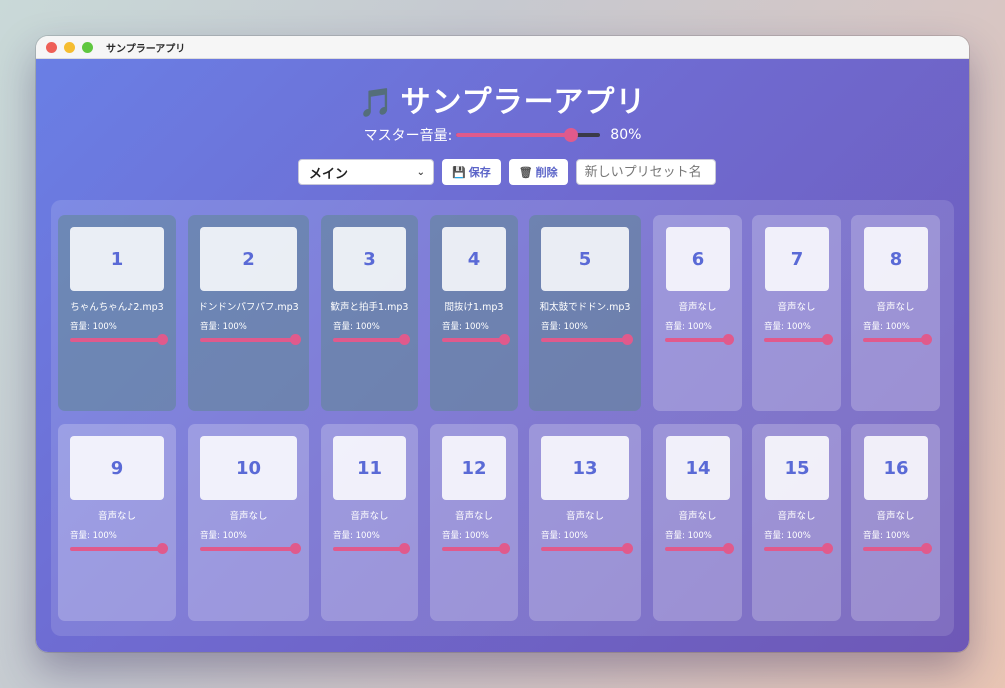 This screenshot has height=688, width=1005. What do you see at coordinates (420, 172) in the screenshot?
I see `chevron-down-icon: ⌄` at bounding box center [420, 172].